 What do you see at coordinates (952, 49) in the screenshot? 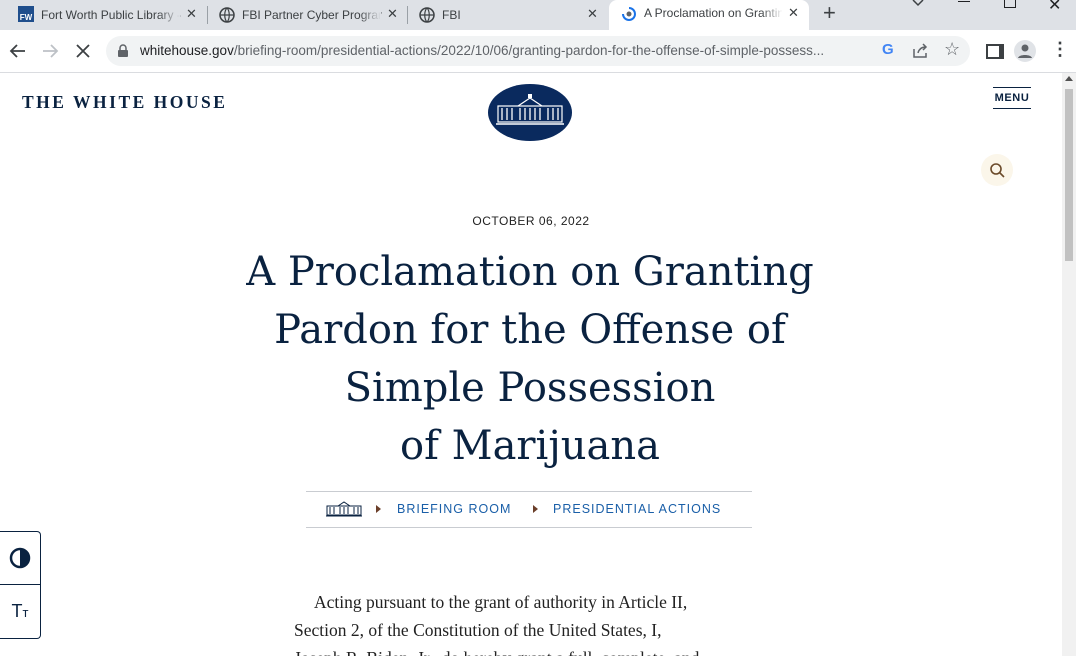
I see `bookmark-star-icon: ☆` at bounding box center [952, 49].